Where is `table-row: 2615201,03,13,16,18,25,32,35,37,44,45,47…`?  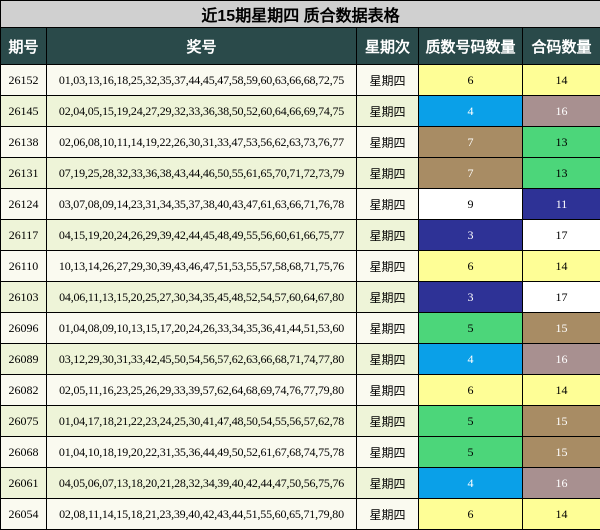
table-row: 2615201,03,13,16,18,25,32,35,37,44,45,47… is located at coordinates (300, 80).